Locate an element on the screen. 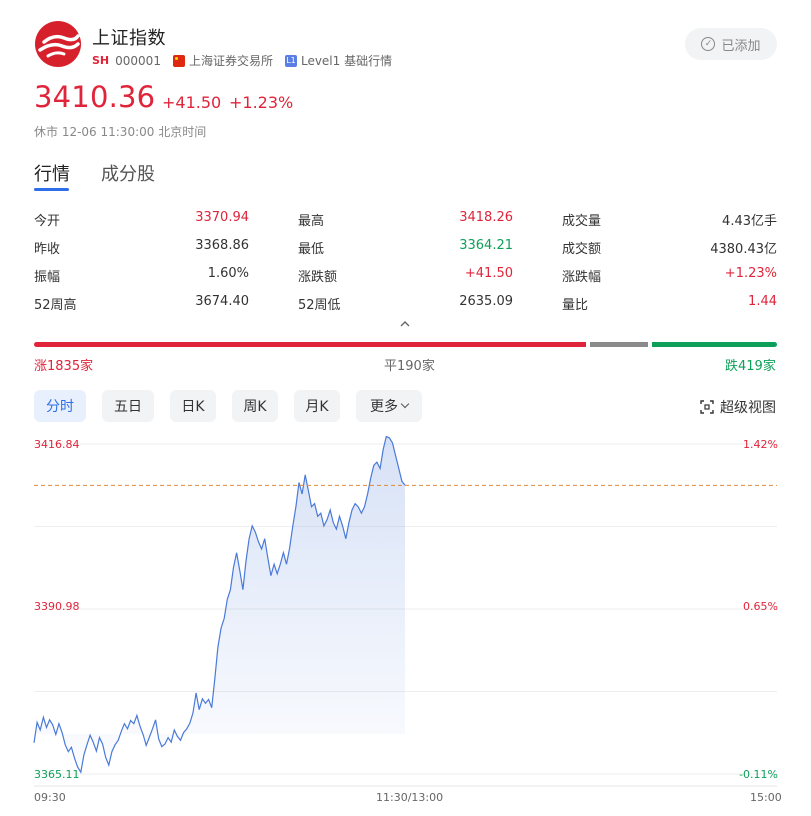  x-label-midday: 11:30/13:00 is located at coordinates (410, 797).